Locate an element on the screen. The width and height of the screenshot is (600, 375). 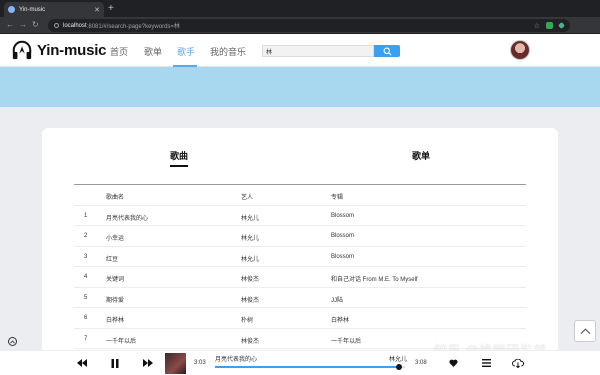
row-index: 4 is located at coordinates (86, 277).